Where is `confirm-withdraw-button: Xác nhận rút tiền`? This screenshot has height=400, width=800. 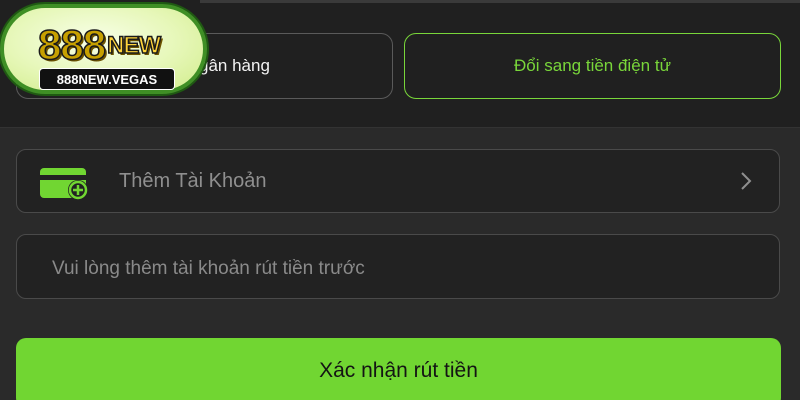 confirm-withdraw-button: Xác nhận rút tiền is located at coordinates (398, 369).